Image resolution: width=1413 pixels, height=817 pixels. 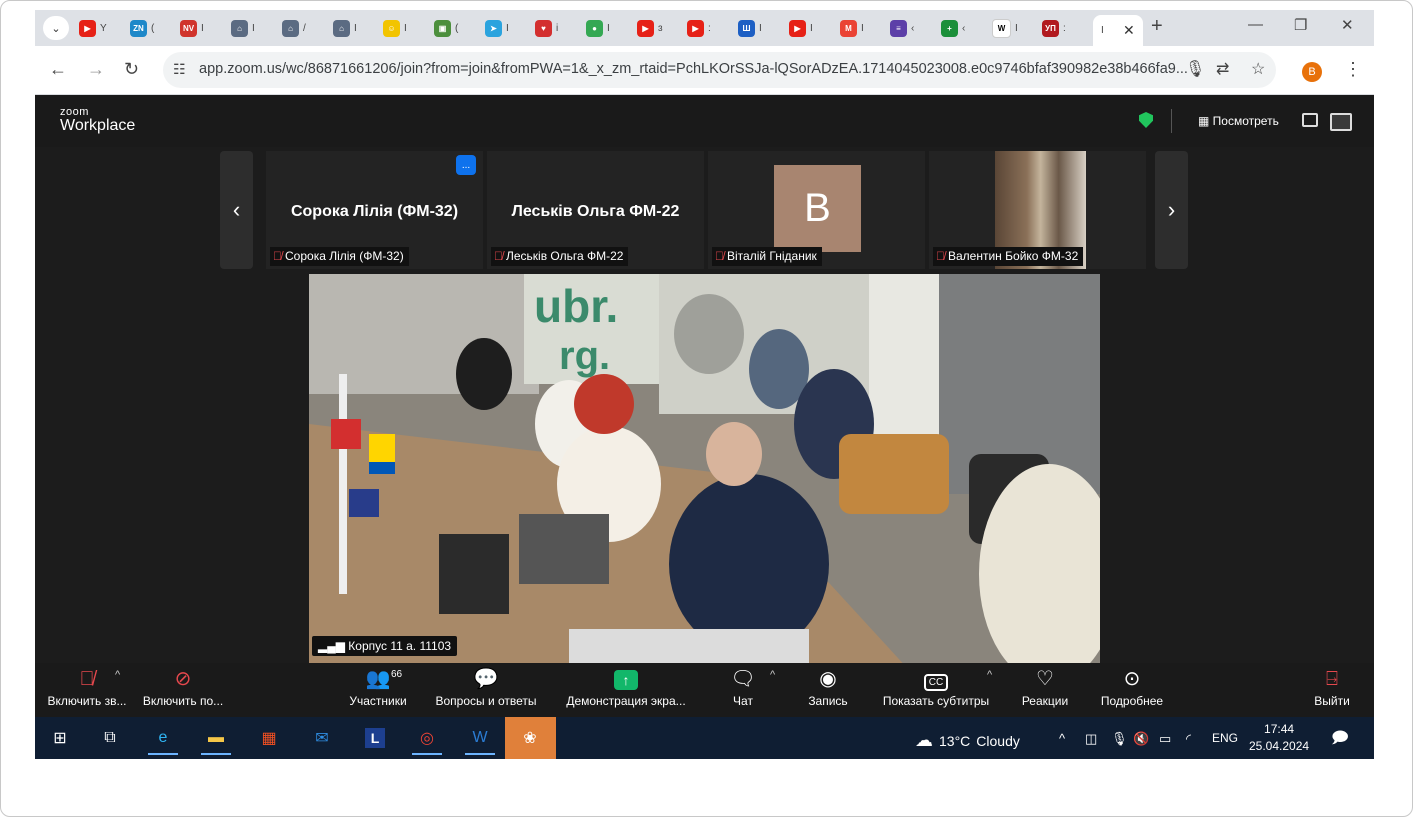 I want to click on meet-now-icon: ◫, so click(x=1091, y=739).